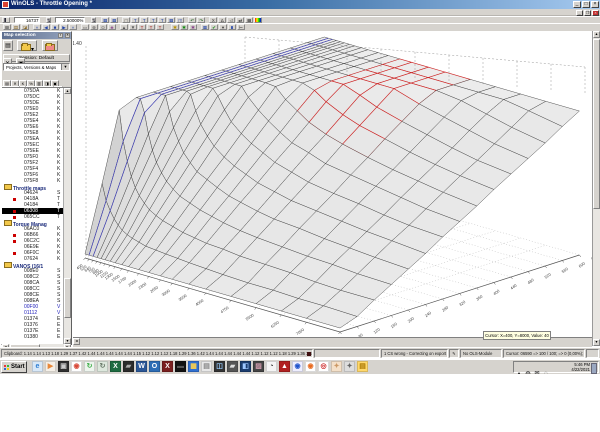 This screenshot has height=432, width=600. I want to click on minimize-button: _, so click(577, 4).